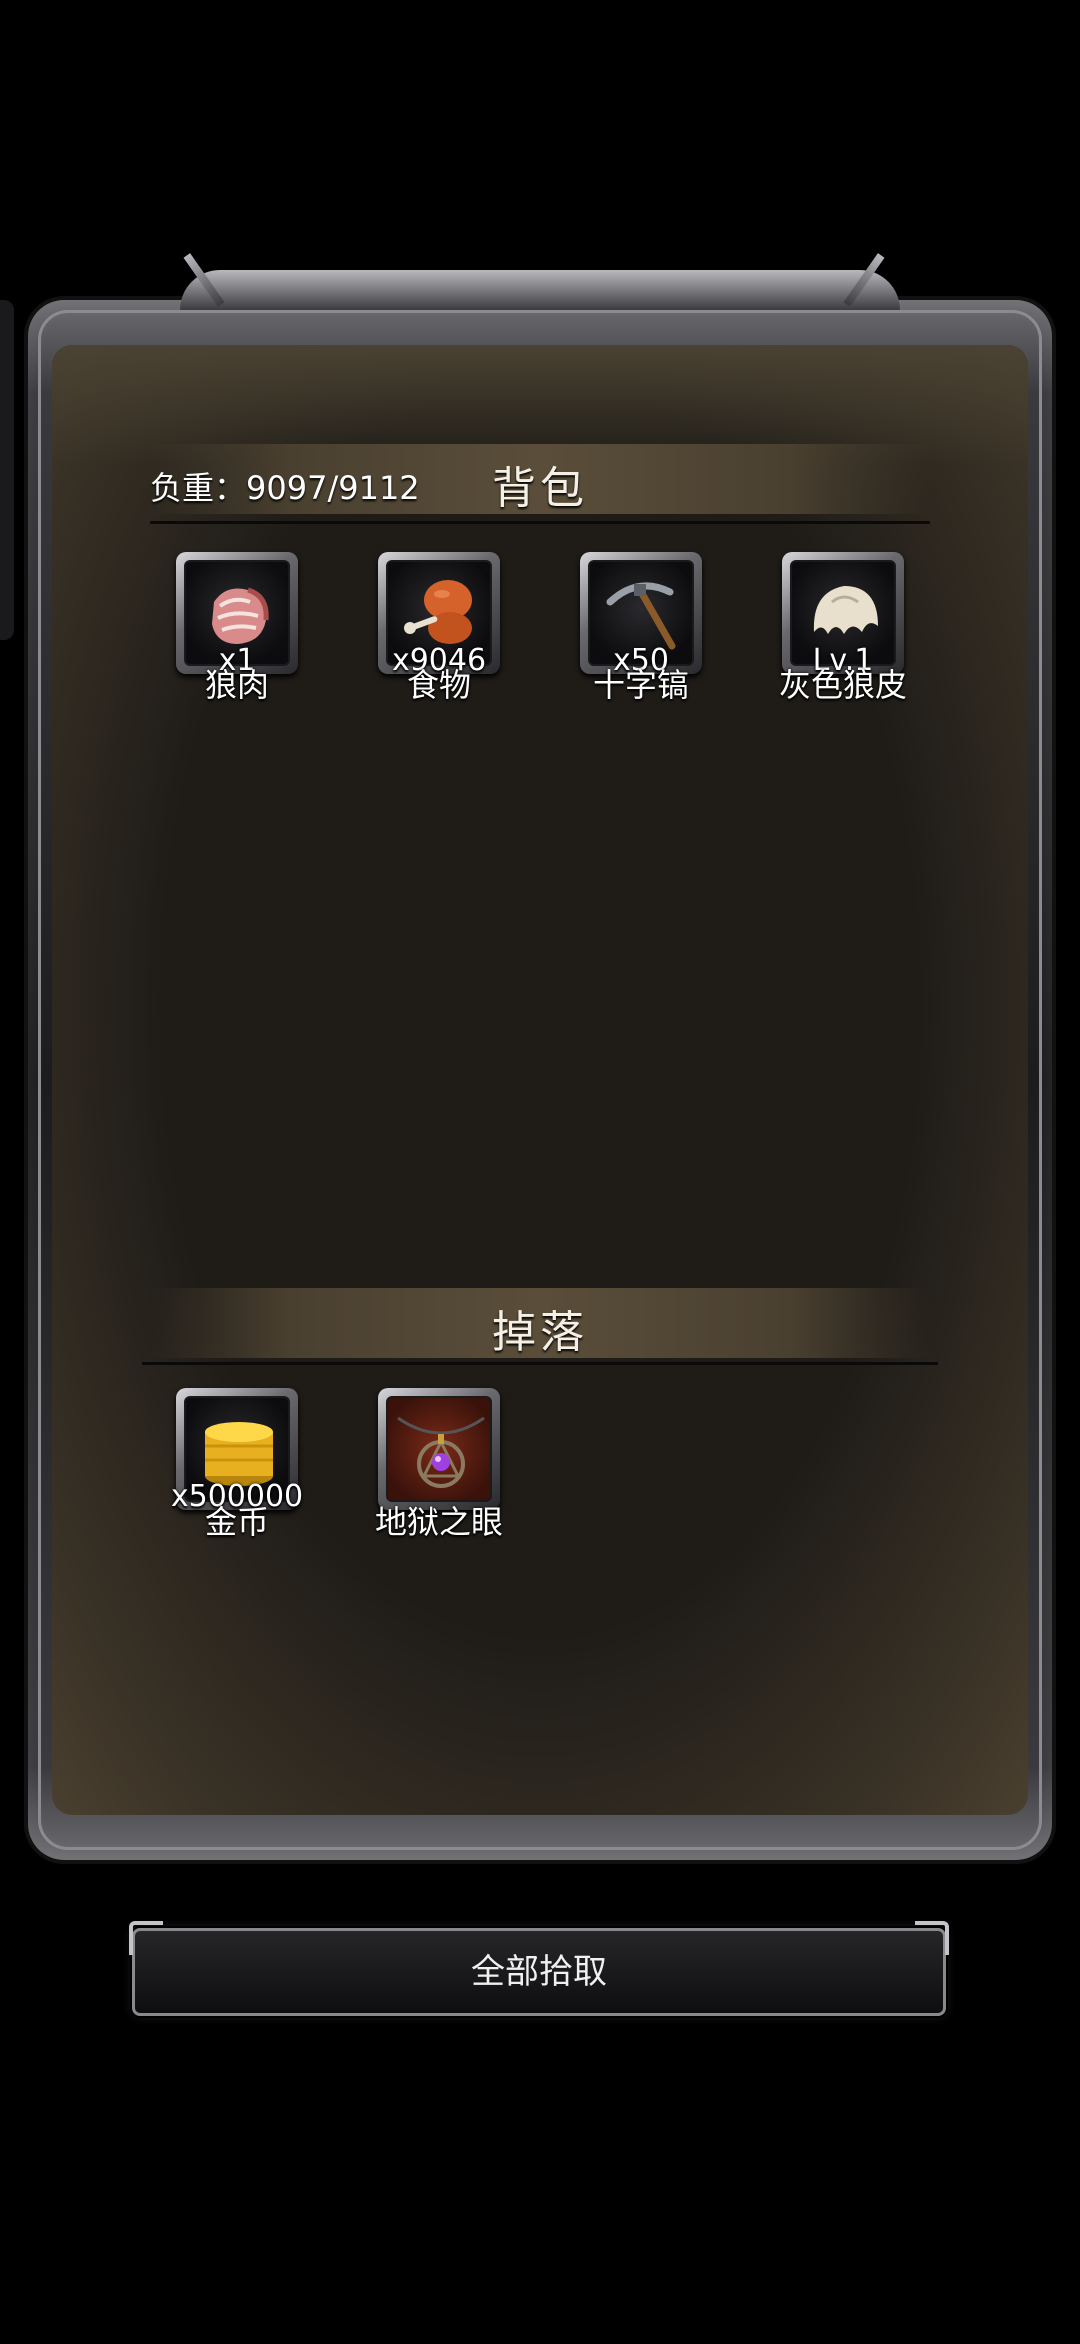 The width and height of the screenshot is (1080, 2344). I want to click on drops-divider, so click(540, 1363).